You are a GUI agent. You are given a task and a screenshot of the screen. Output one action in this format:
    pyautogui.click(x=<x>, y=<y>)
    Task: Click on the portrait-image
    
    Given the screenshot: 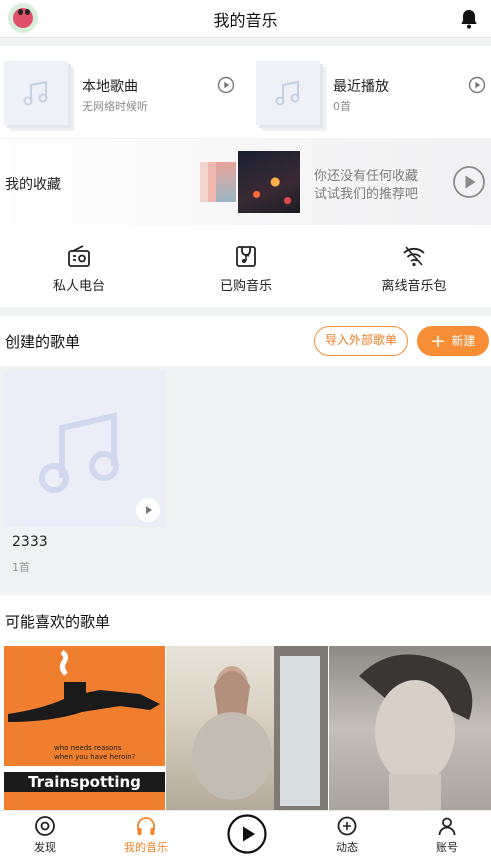 What is the action you would take?
    pyautogui.click(x=416, y=732)
    